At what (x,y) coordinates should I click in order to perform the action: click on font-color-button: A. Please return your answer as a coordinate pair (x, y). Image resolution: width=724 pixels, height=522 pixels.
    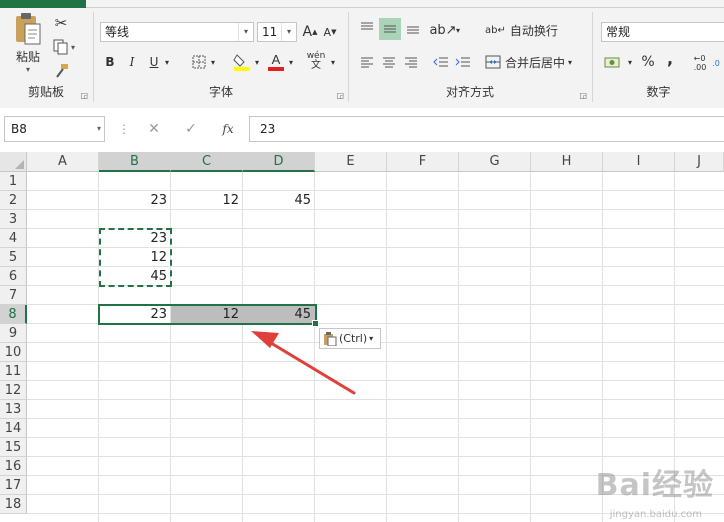
    Looking at the image, I should click on (276, 61).